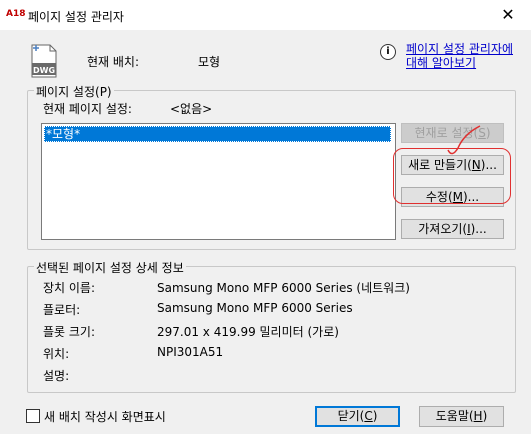 This screenshot has width=531, height=434. What do you see at coordinates (44, 61) in the screenshot?
I see `dwg-file-icon: DWG` at bounding box center [44, 61].